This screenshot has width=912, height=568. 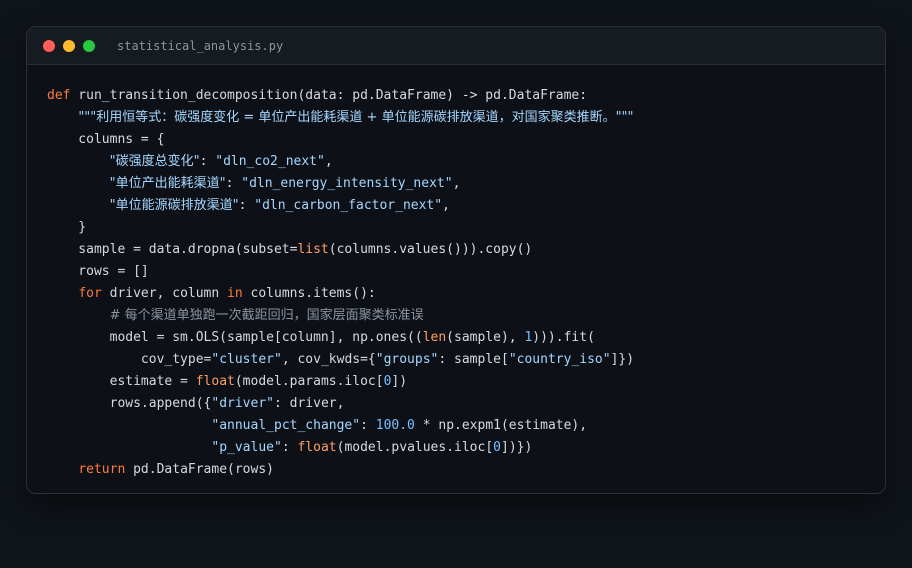 What do you see at coordinates (246, 359) in the screenshot?
I see `string-literal: "cluster"` at bounding box center [246, 359].